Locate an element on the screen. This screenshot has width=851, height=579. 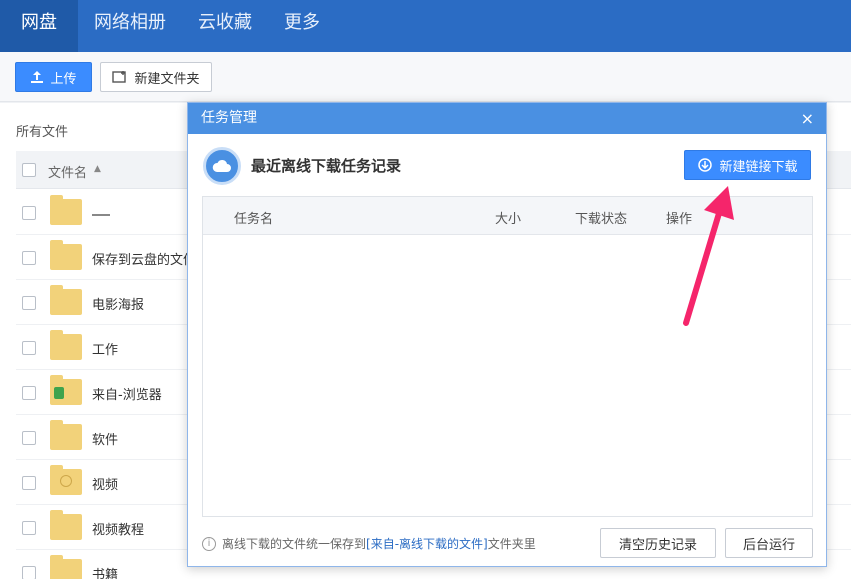
cloud-download-icon is located at coordinates (705, 165).